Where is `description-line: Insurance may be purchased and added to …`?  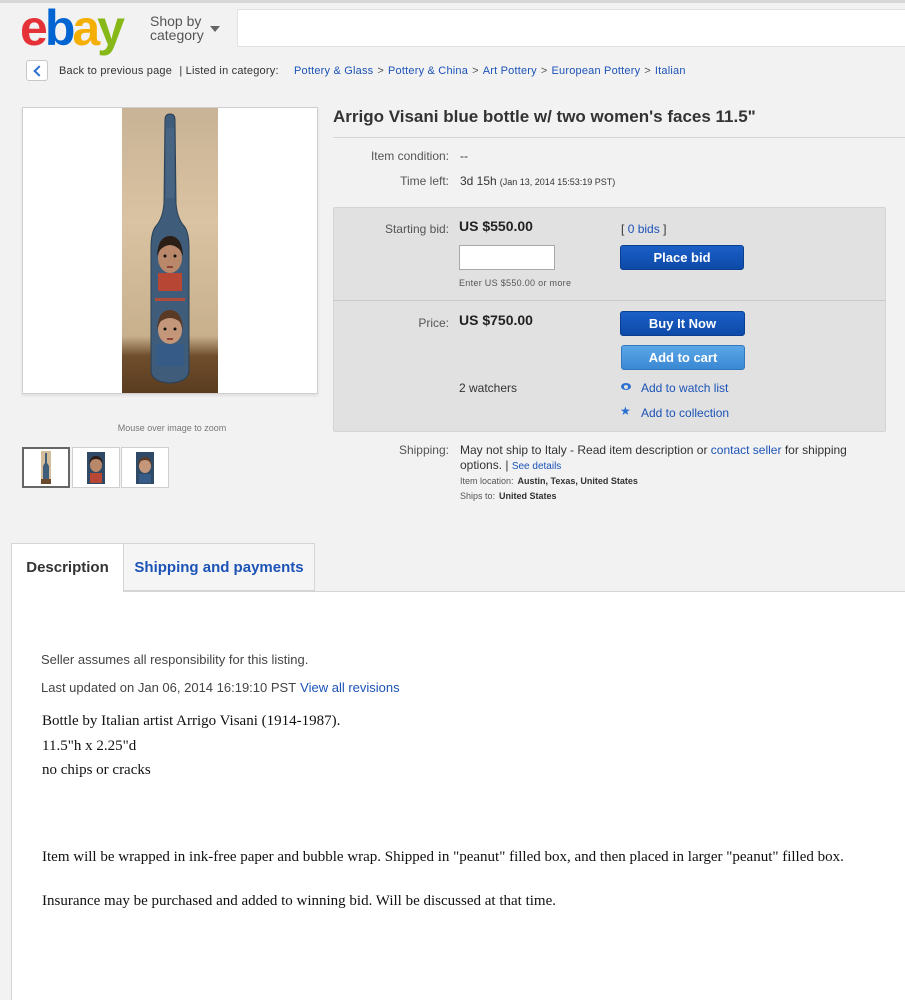
description-line: Insurance may be purchased and added to … is located at coordinates (299, 901).